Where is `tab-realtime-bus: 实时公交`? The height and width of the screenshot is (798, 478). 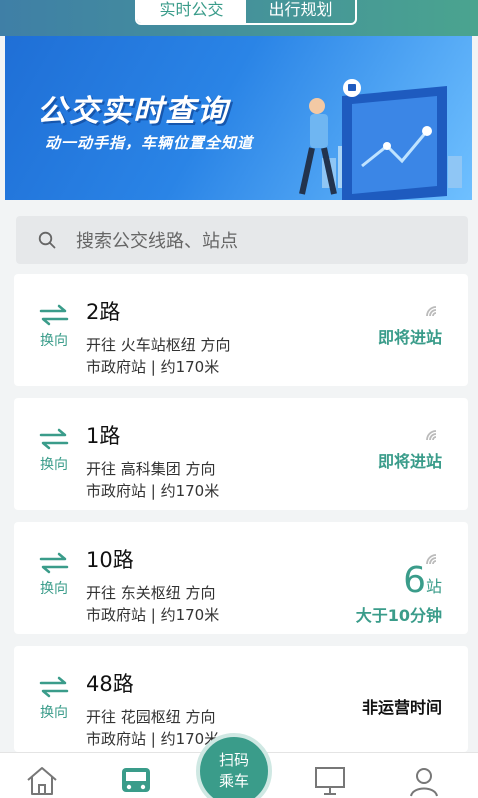
tab-realtime-bus: 实时公交 is located at coordinates (191, 11).